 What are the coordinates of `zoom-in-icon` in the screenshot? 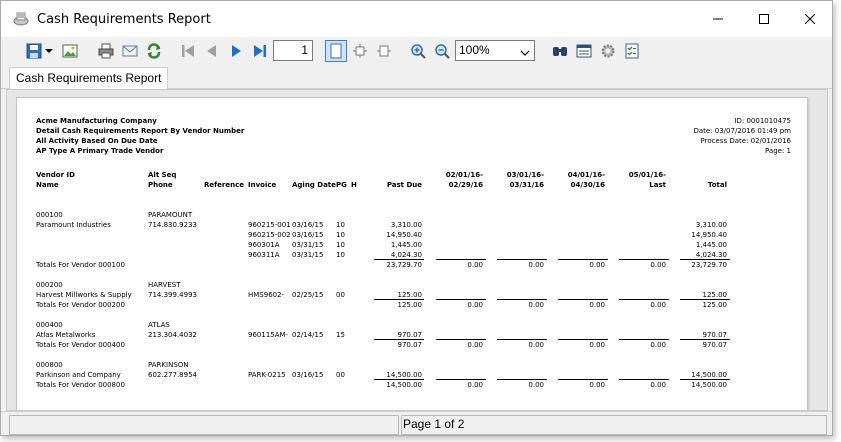 It's located at (418, 51).